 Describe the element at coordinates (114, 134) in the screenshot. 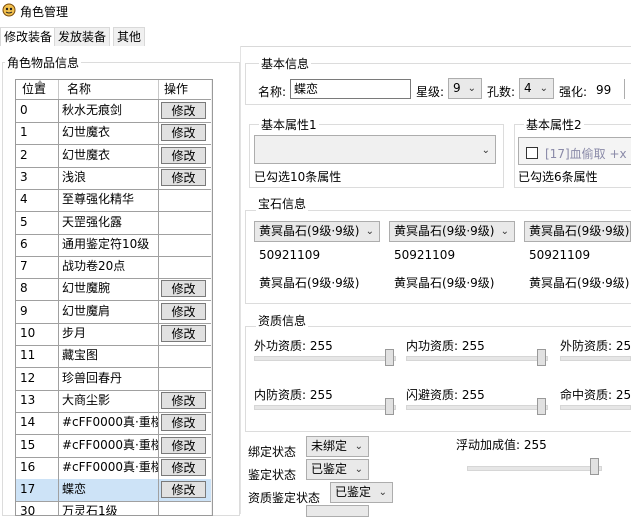

I see `table-row: 1 幻世魔衣 修改` at that location.